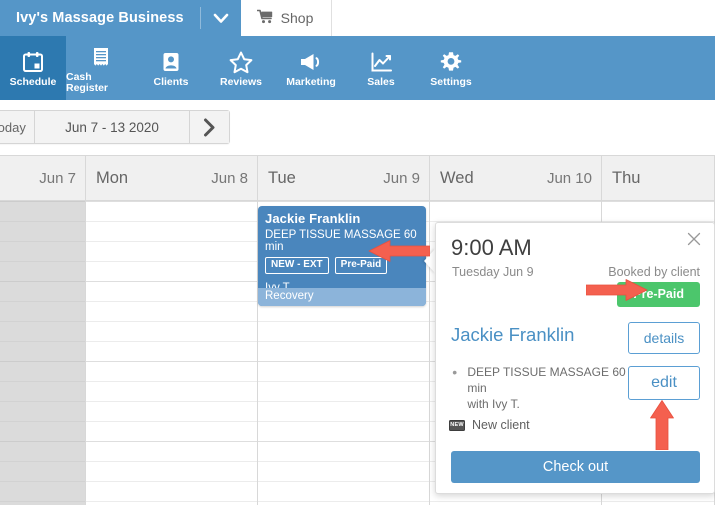 The width and height of the screenshot is (715, 505). I want to click on megaphone-icon, so click(311, 62).